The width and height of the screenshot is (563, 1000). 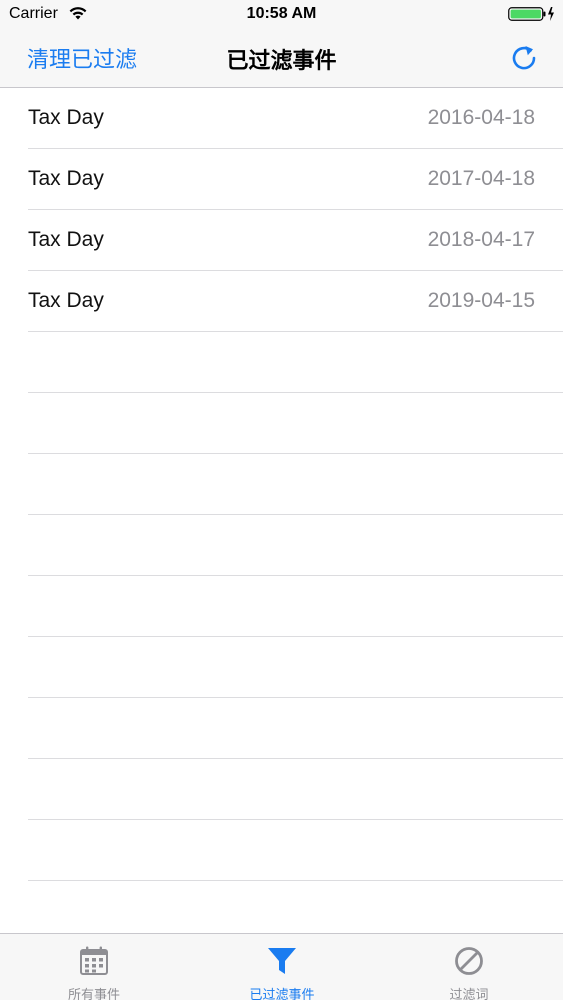 What do you see at coordinates (524, 58) in the screenshot?
I see `refresh-icon` at bounding box center [524, 58].